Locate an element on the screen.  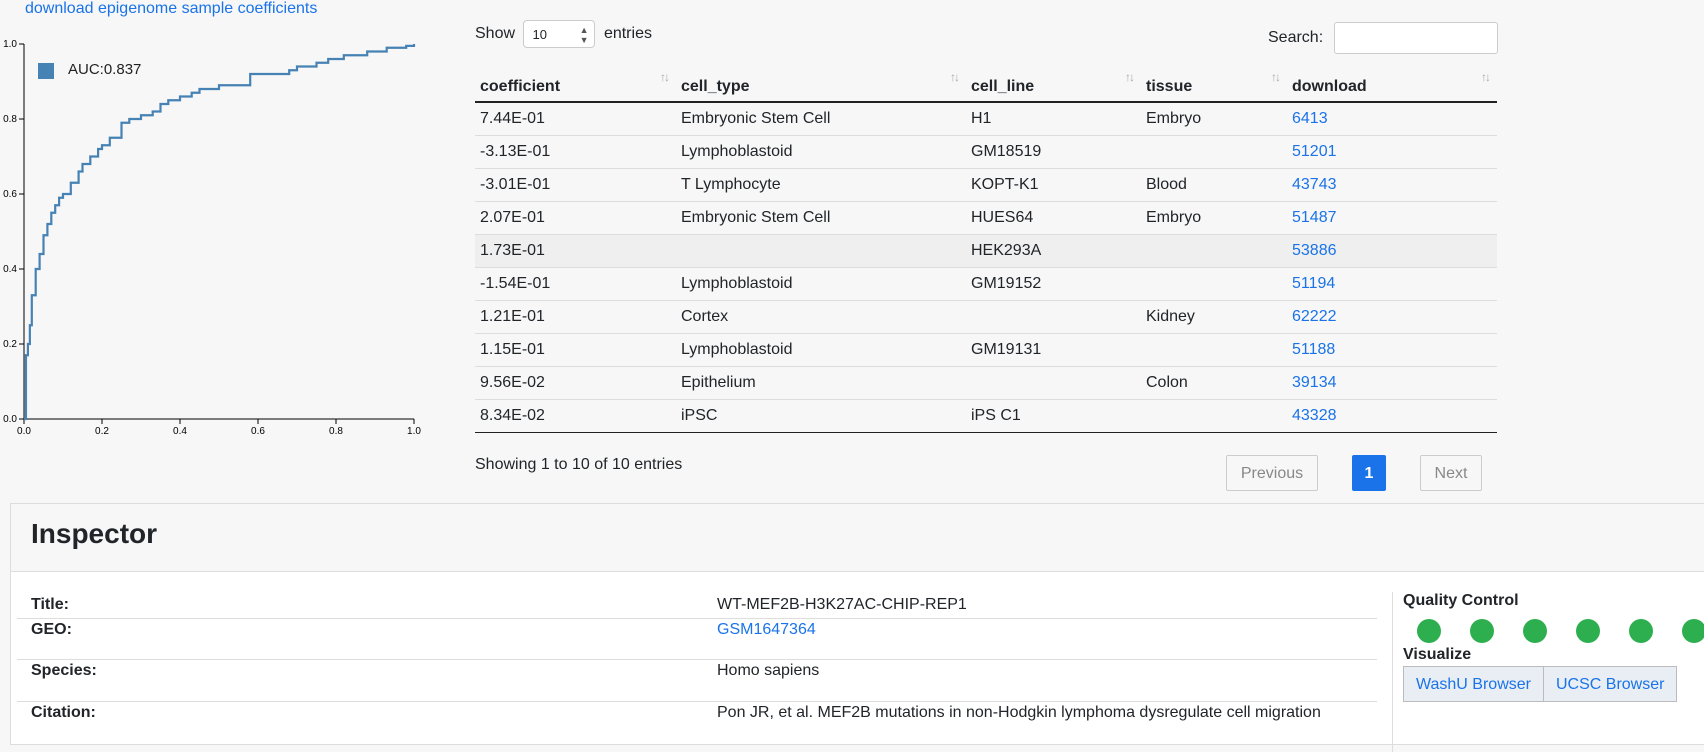
cell-cell-type: Cortex is located at coordinates (821, 317).